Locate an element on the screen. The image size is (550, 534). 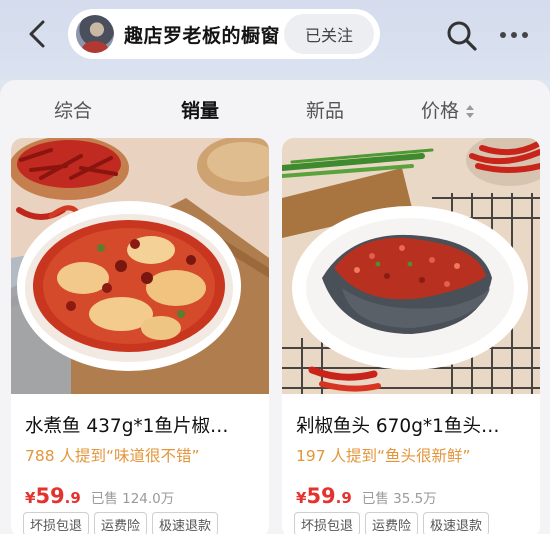
tab-price-label: 价格 is located at coordinates (440, 111).